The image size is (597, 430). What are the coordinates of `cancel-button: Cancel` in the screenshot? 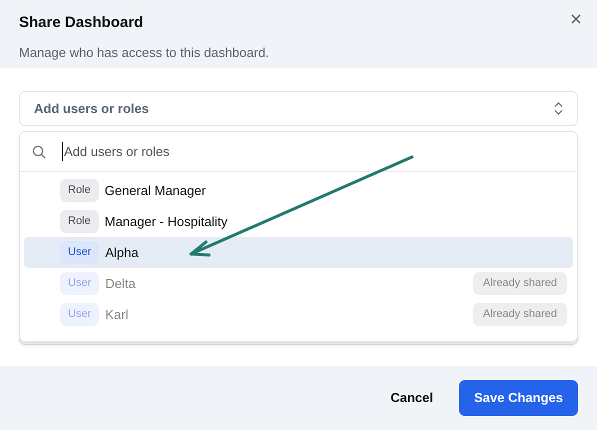 It's located at (412, 398).